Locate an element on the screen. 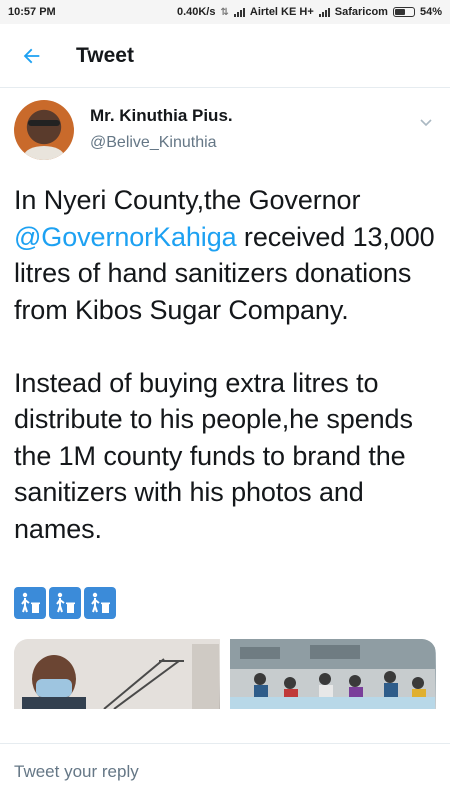 The width and height of the screenshot is (450, 800). avatar is located at coordinates (44, 130).